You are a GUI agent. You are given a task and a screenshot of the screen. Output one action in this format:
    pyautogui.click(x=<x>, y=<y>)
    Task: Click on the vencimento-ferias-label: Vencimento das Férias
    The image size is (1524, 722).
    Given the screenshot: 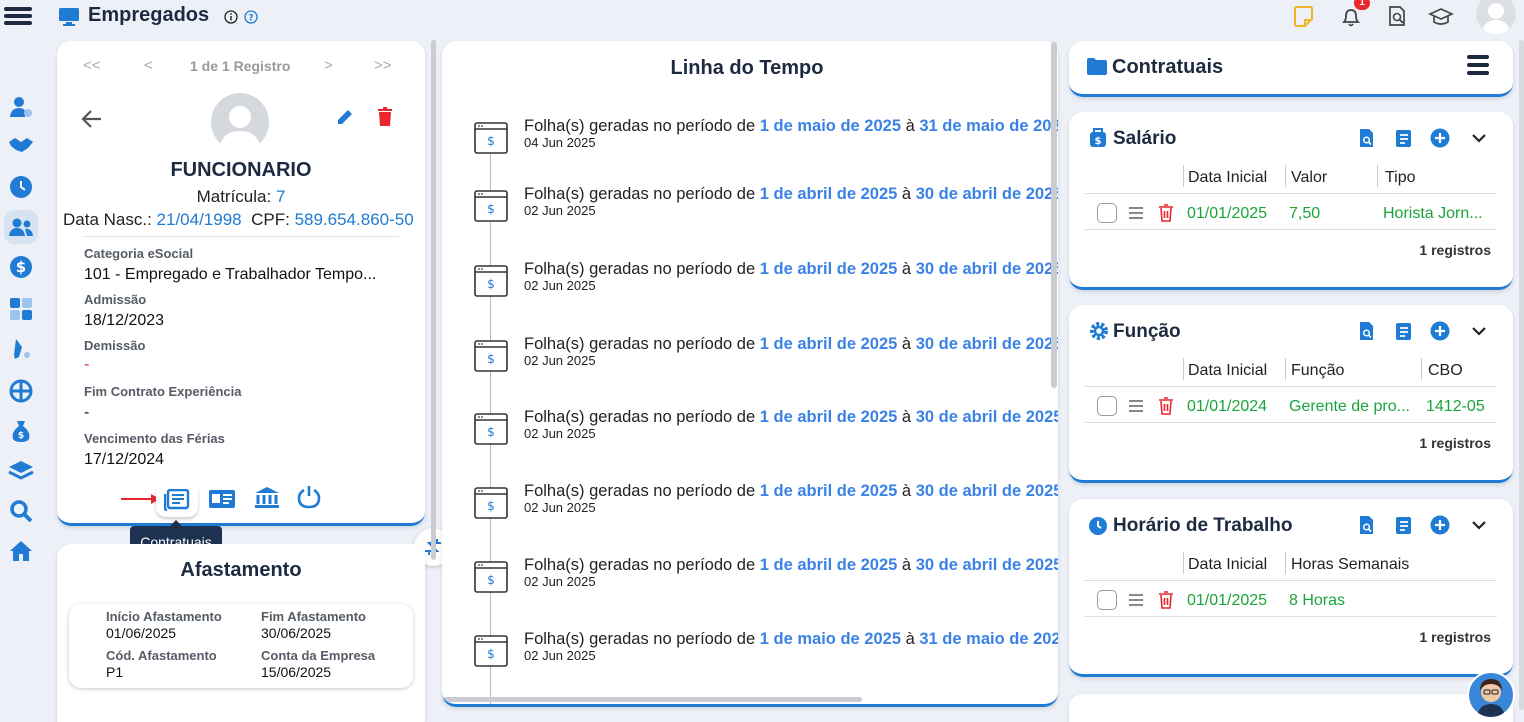 What is the action you would take?
    pyautogui.click(x=154, y=438)
    